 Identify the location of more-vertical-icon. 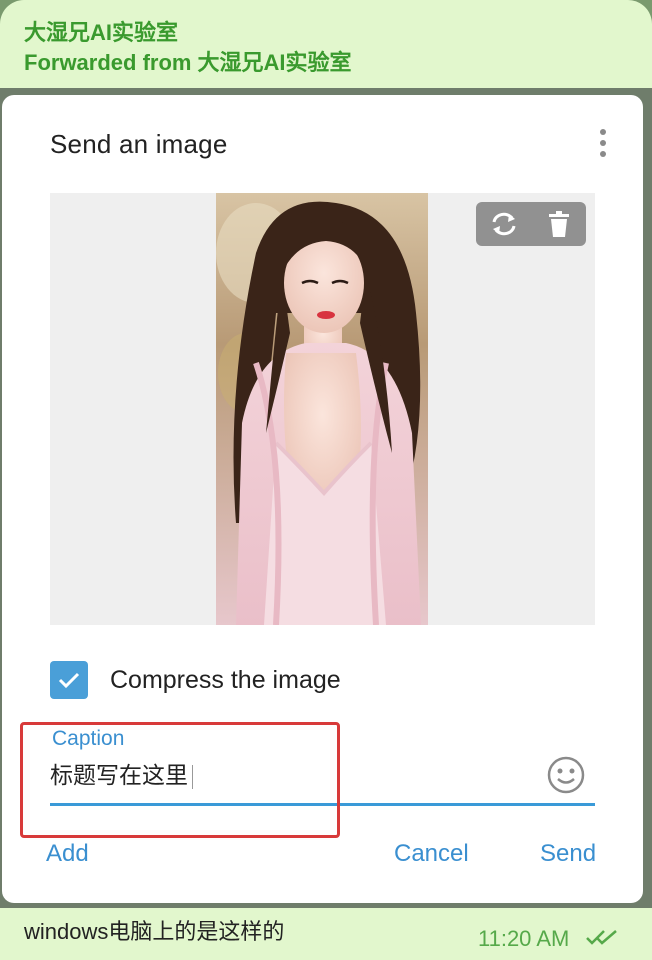
(603, 143).